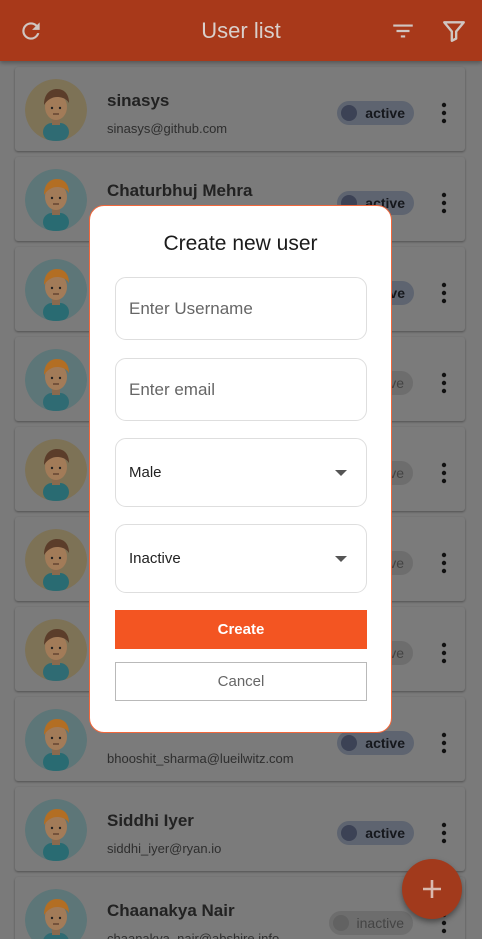 The width and height of the screenshot is (482, 939). I want to click on gender-value: Male, so click(145, 472).